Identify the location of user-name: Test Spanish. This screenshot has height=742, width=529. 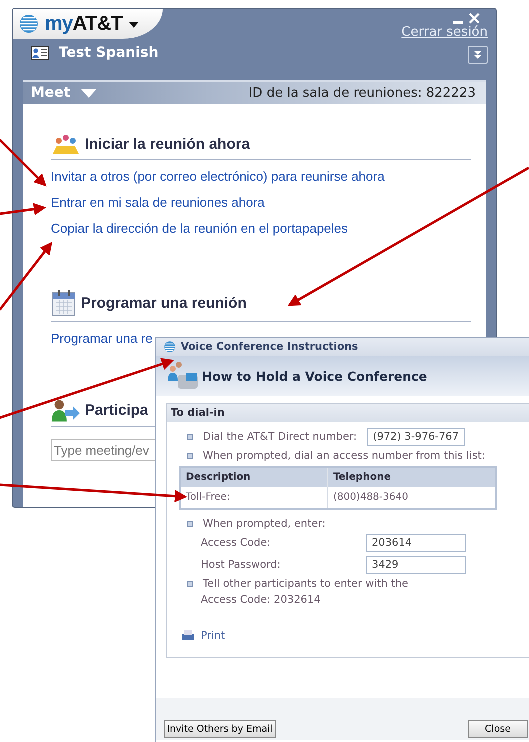
(109, 53).